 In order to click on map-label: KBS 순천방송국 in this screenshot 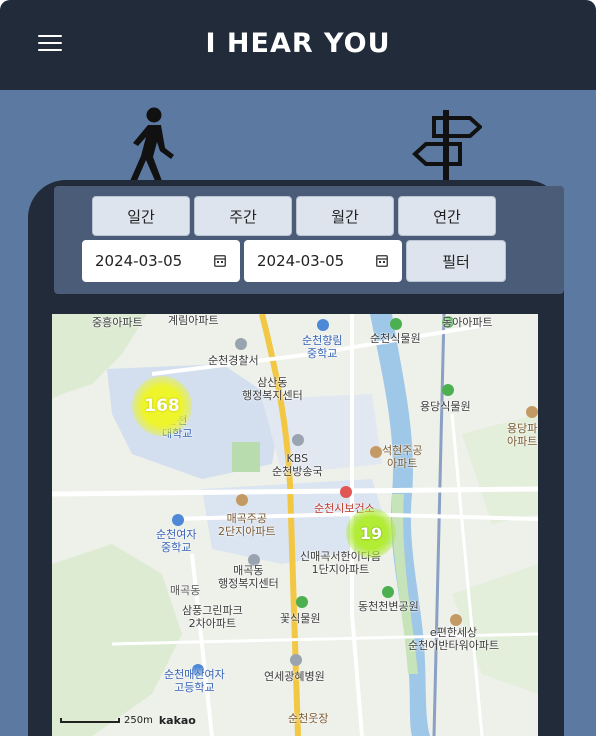, I will do `click(297, 465)`.